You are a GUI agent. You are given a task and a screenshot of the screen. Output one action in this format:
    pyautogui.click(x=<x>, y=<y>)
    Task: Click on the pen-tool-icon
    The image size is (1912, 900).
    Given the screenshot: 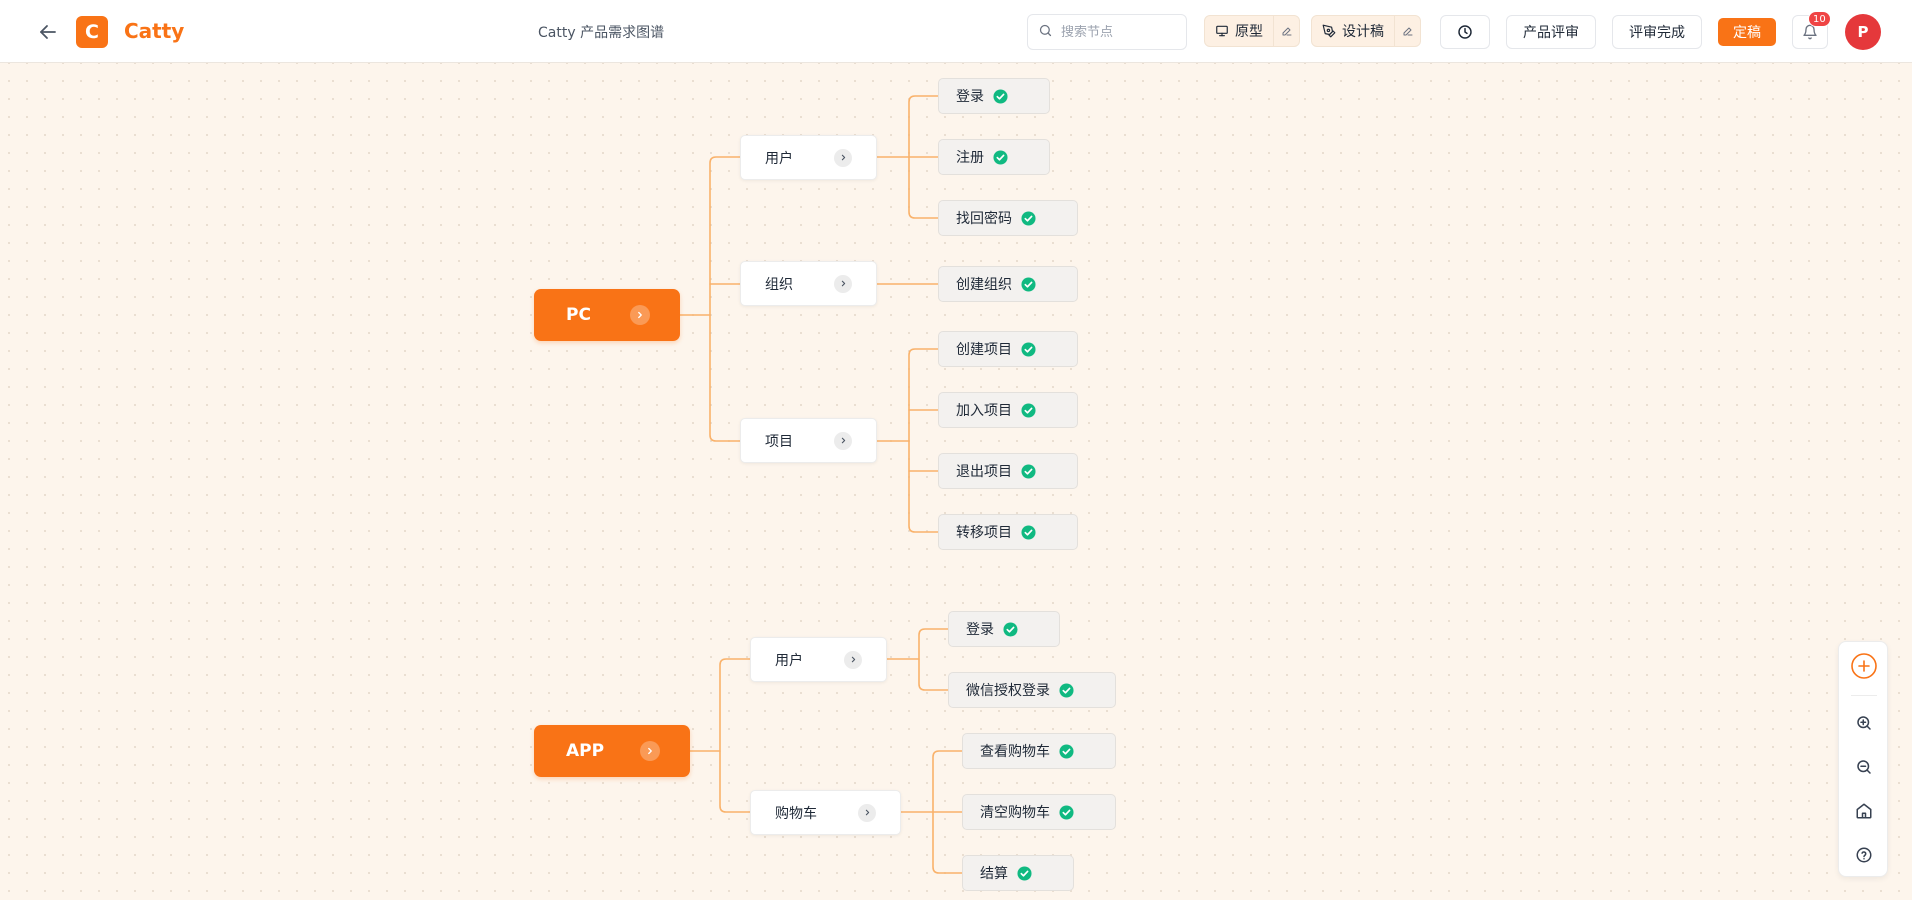 What is the action you would take?
    pyautogui.click(x=1329, y=31)
    